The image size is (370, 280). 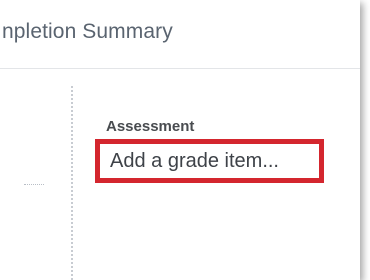 I want to click on panel-title: npletion Summary, so click(x=87, y=31).